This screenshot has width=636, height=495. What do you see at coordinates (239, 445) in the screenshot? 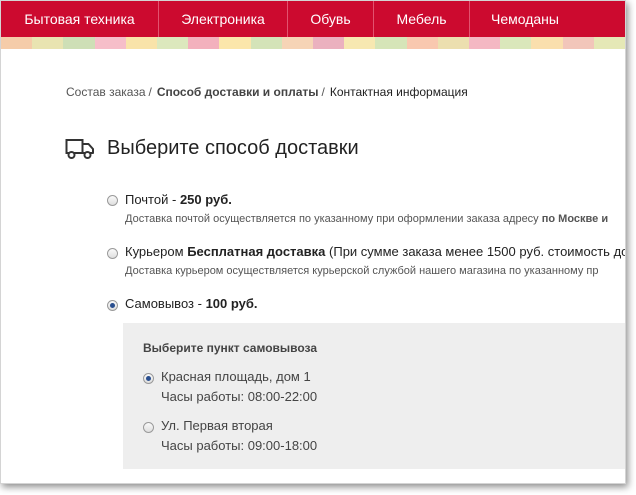
I see `pickup-point-2-hours: Часы работы: 09:00-18:00` at bounding box center [239, 445].